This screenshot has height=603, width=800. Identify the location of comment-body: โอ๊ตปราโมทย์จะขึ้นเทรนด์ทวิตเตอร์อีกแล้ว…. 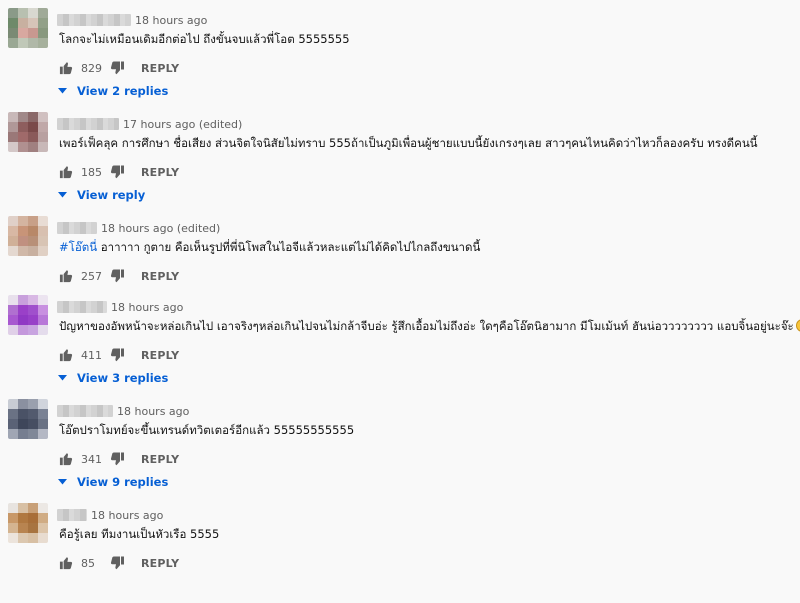
(207, 430).